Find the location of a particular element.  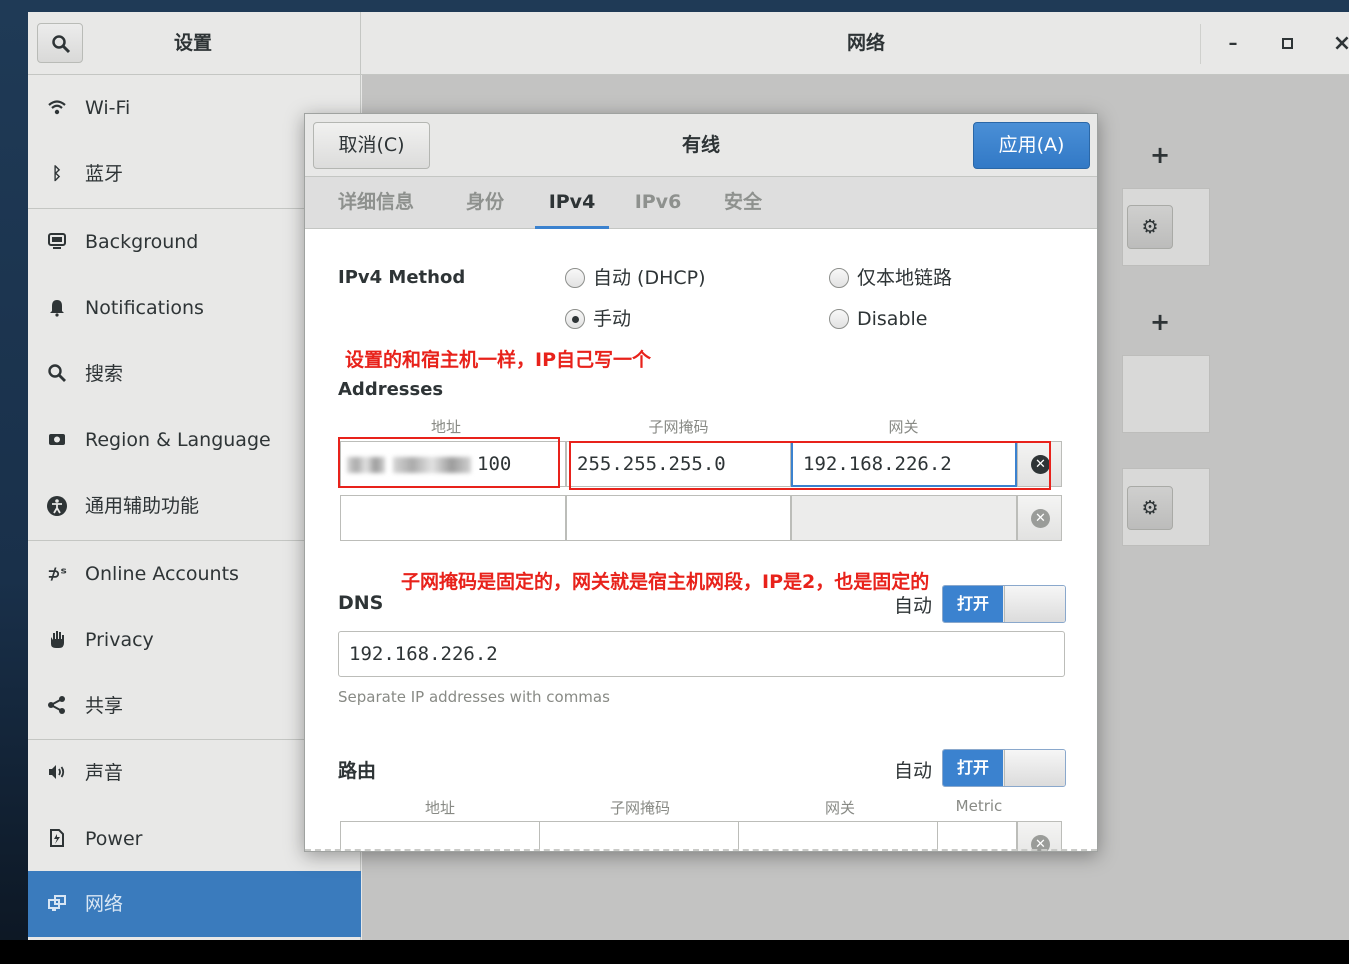

route-gateway-field is located at coordinates (838, 836).